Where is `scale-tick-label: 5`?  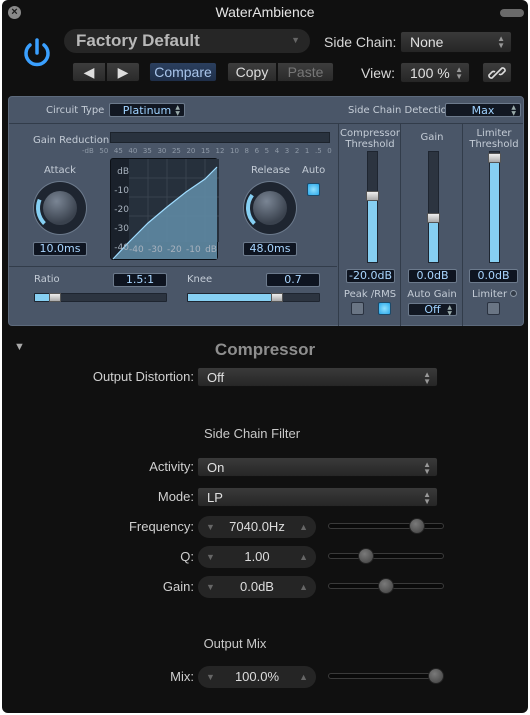
scale-tick-label: 5 is located at coordinates (267, 151).